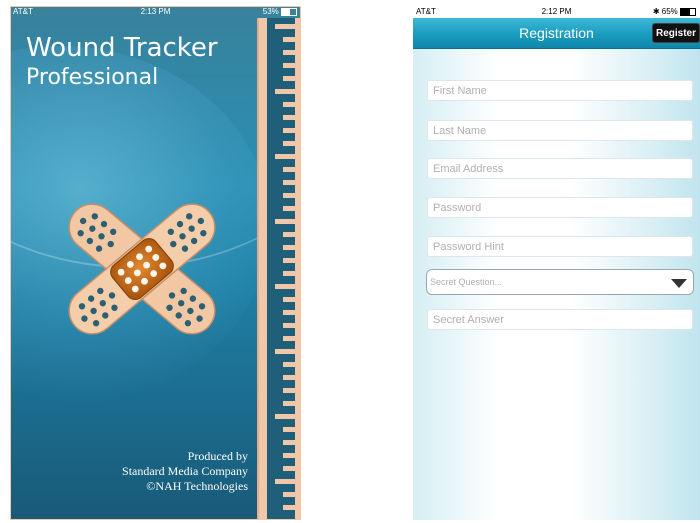 The width and height of the screenshot is (700, 523). Describe the element at coordinates (270, 11) in the screenshot. I see `battery-percent: 53%` at that location.